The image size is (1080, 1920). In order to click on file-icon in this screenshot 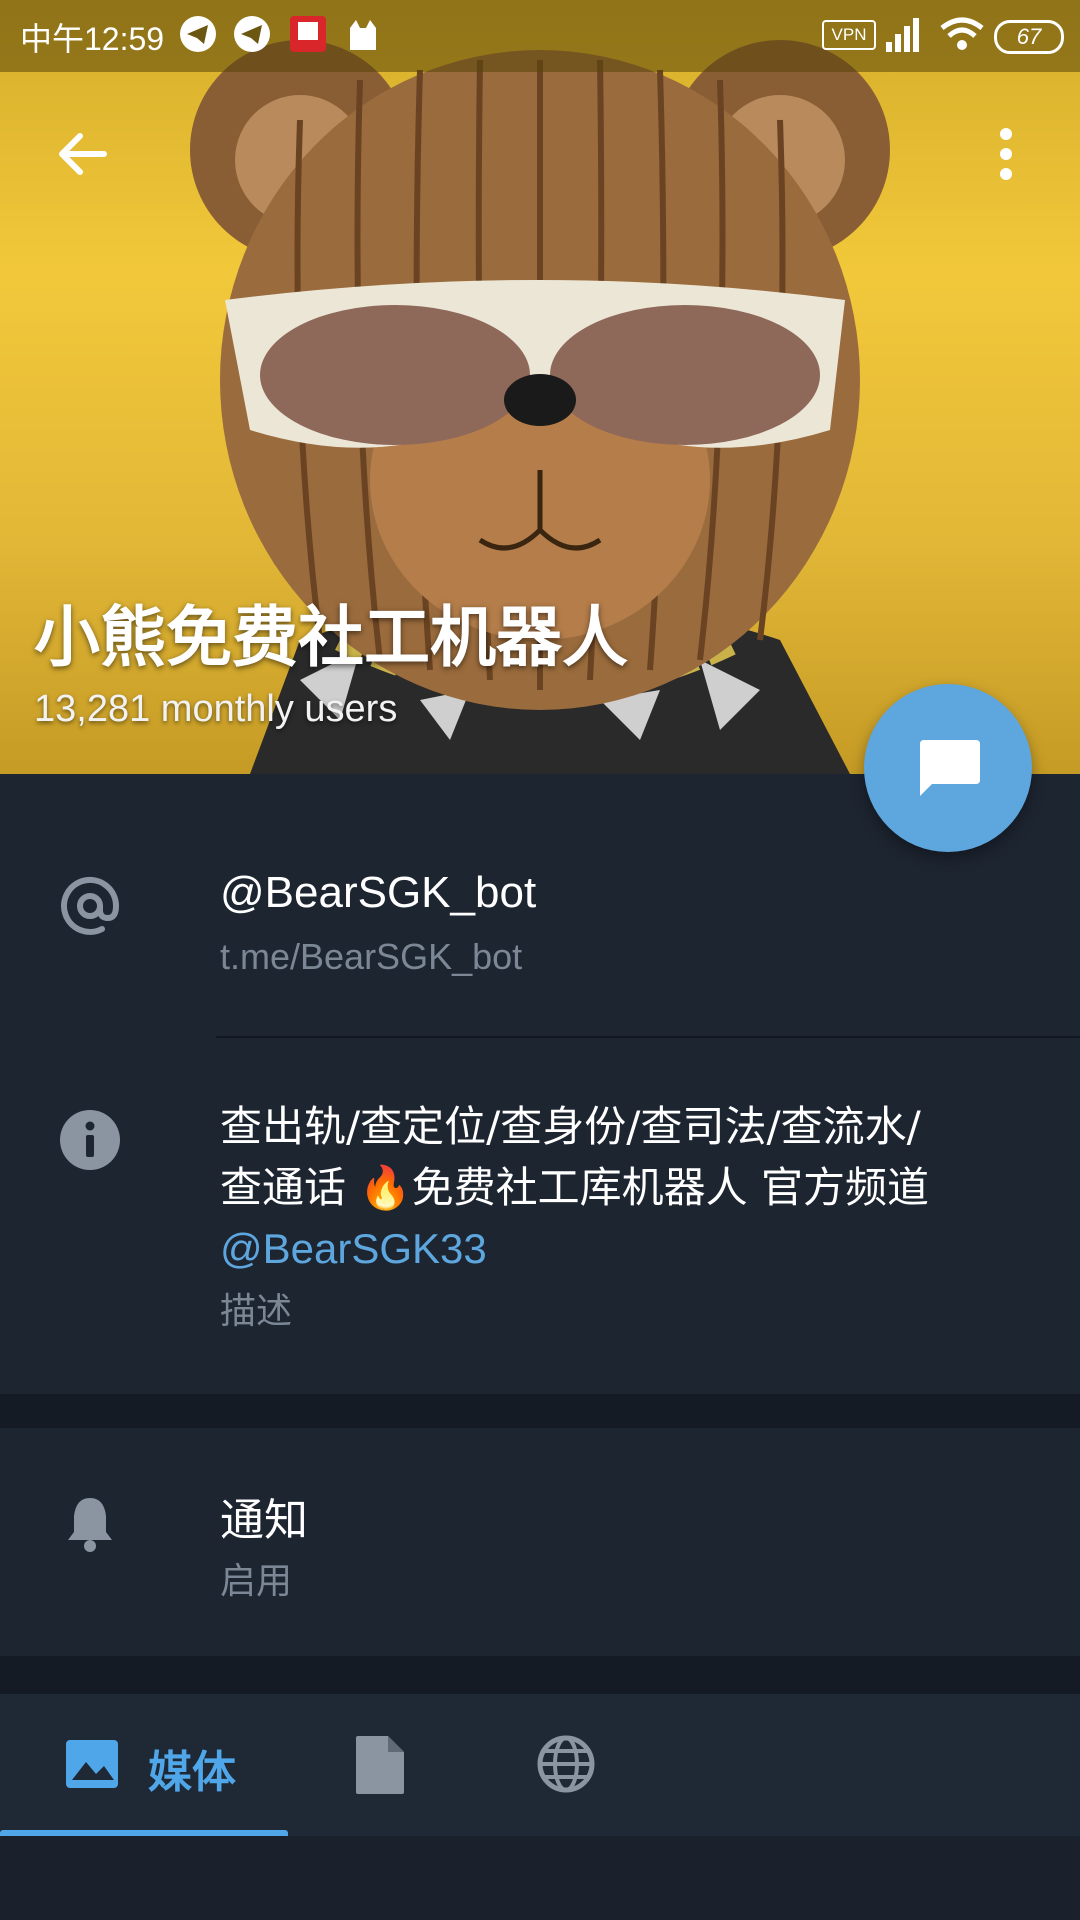, I will do `click(380, 1765)`.